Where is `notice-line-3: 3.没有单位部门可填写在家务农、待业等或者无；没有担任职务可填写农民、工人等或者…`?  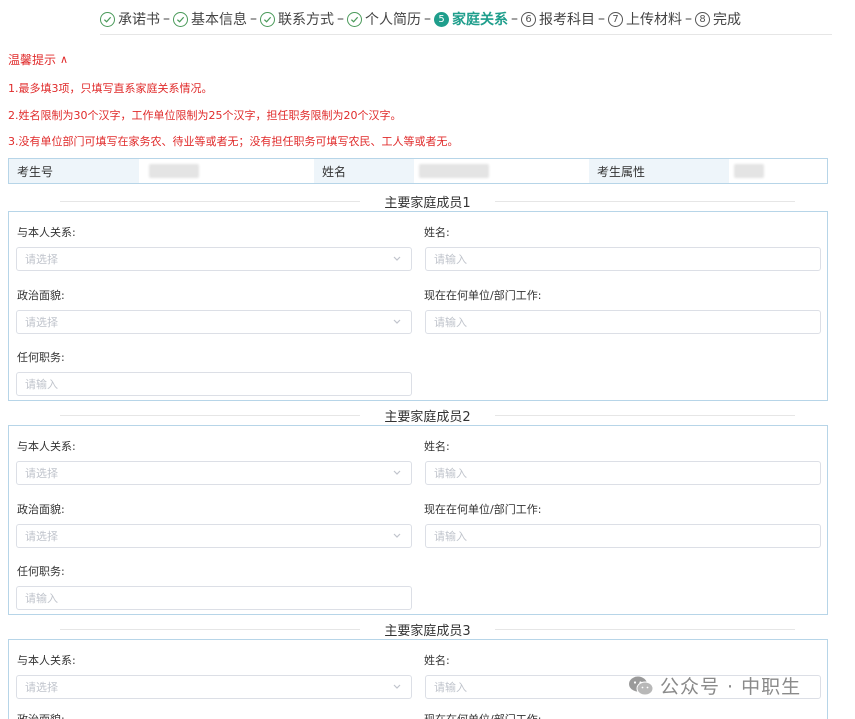 notice-line-3: 3.没有单位部门可填写在家务农、待业等或者无；没有担任职务可填写农民、工人等或者… is located at coordinates (233, 141).